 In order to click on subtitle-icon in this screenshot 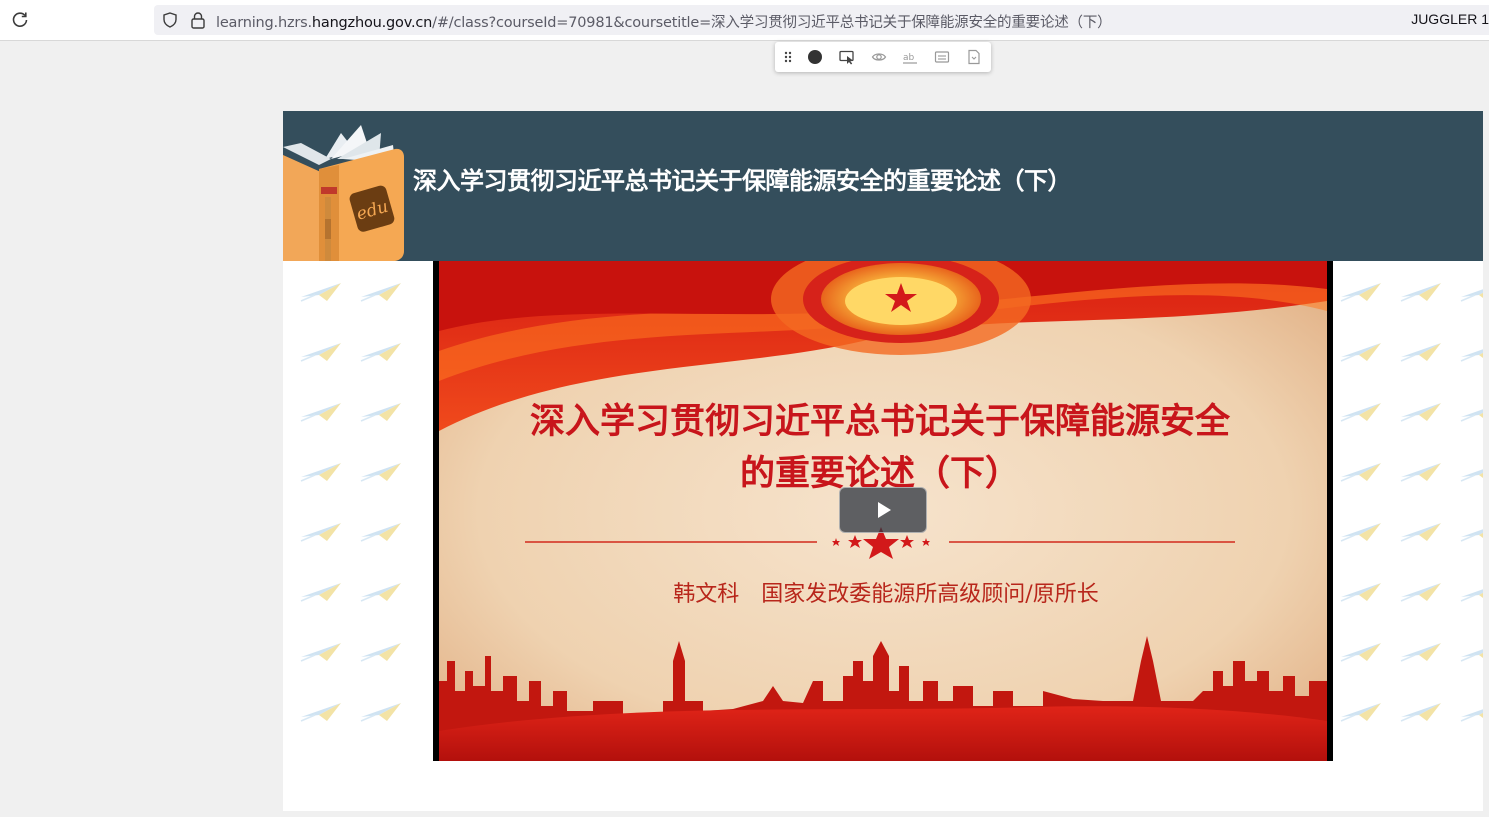, I will do `click(942, 57)`.